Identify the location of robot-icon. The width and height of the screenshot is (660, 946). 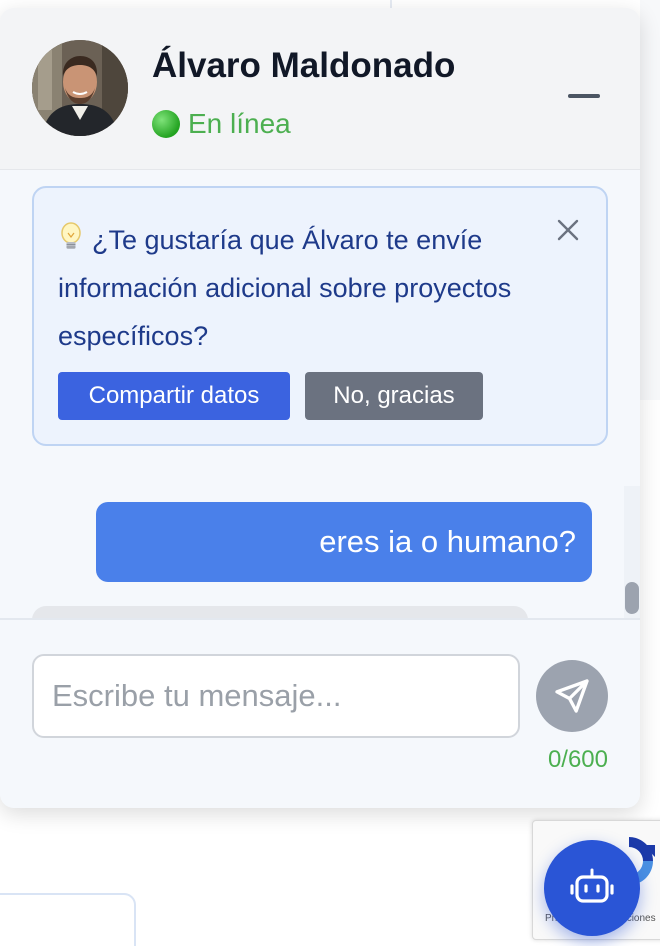
(592, 885).